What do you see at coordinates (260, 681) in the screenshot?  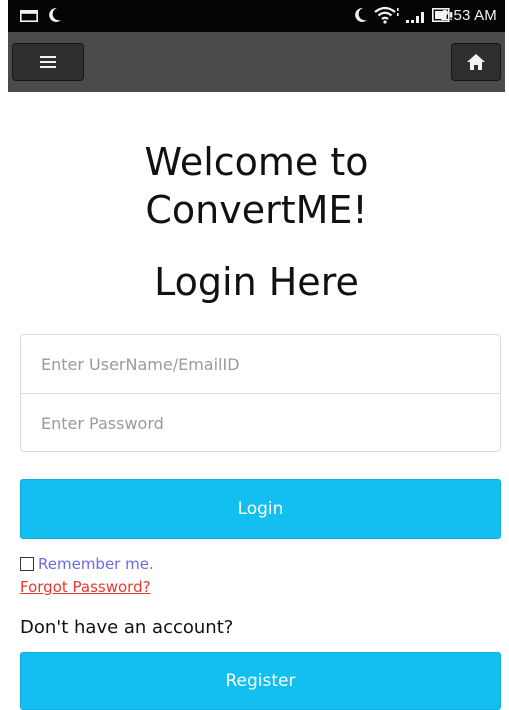 I see `register-button: Register` at bounding box center [260, 681].